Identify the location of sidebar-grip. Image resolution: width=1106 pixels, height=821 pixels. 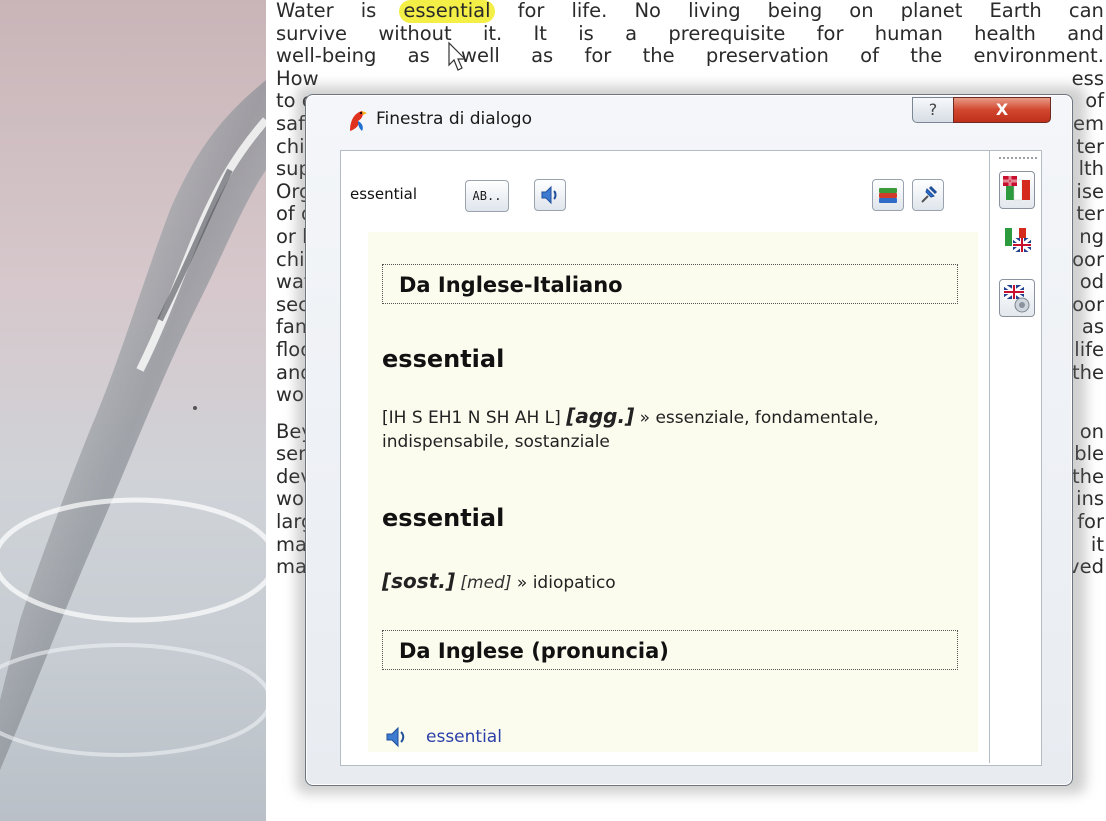
(1018, 159).